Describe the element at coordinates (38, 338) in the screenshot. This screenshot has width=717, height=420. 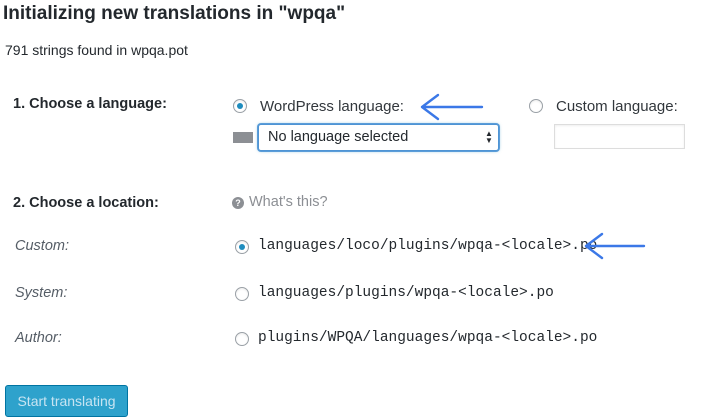
I see `location-label-author: Author:` at that location.